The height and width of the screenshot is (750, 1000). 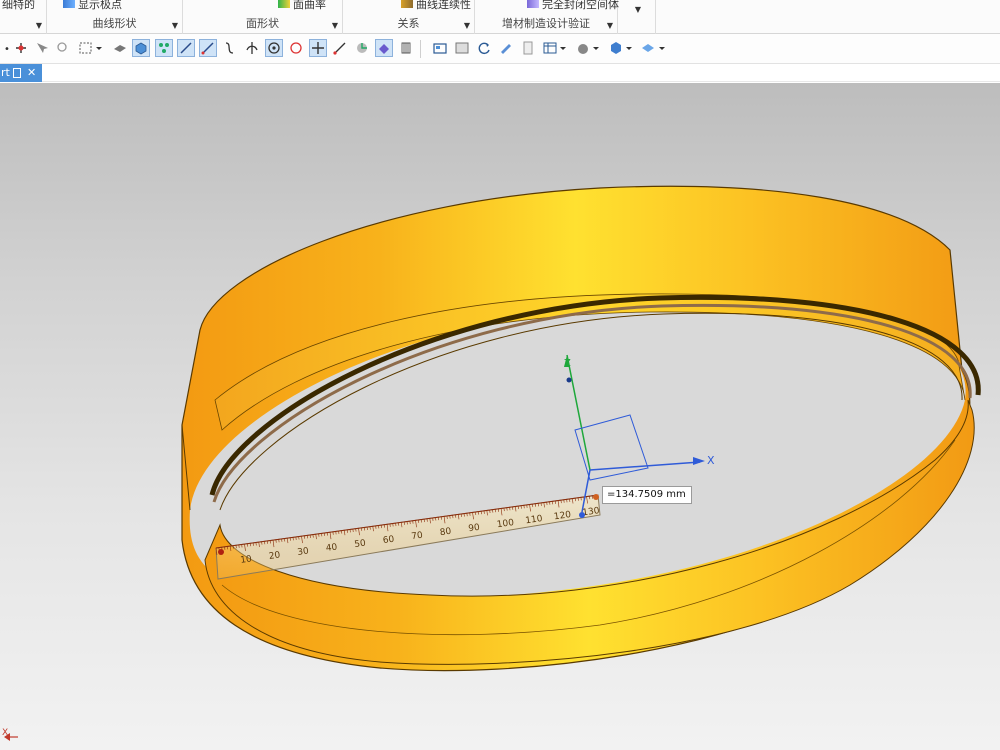 What do you see at coordinates (114, 23) in the screenshot?
I see `ribbon-group-label: 曲线形状` at bounding box center [114, 23].